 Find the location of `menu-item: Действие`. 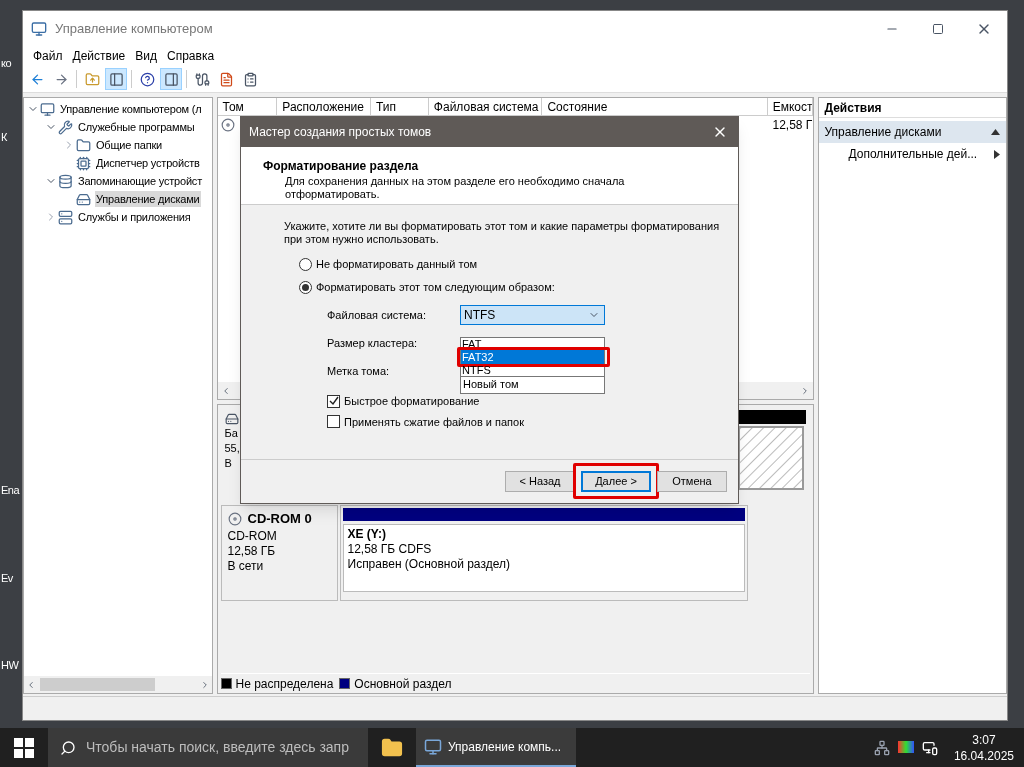

menu-item: Действие is located at coordinates (99, 56).